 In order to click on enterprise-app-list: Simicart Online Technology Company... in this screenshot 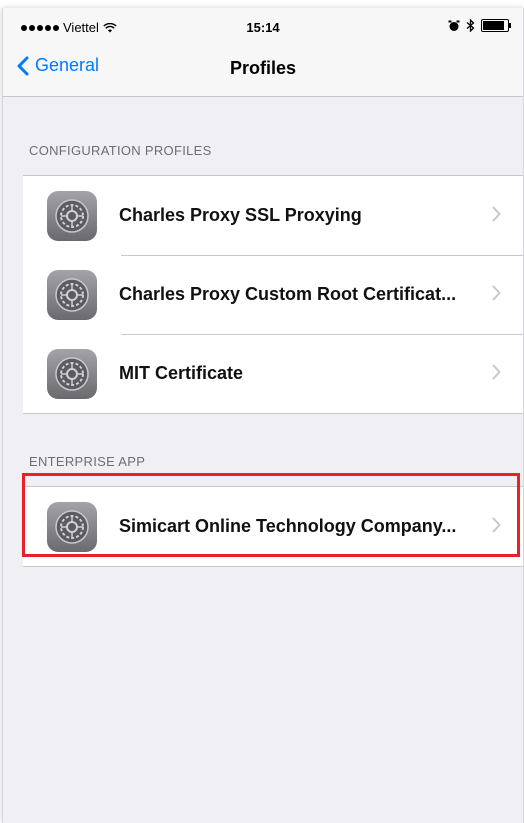, I will do `click(273, 526)`.